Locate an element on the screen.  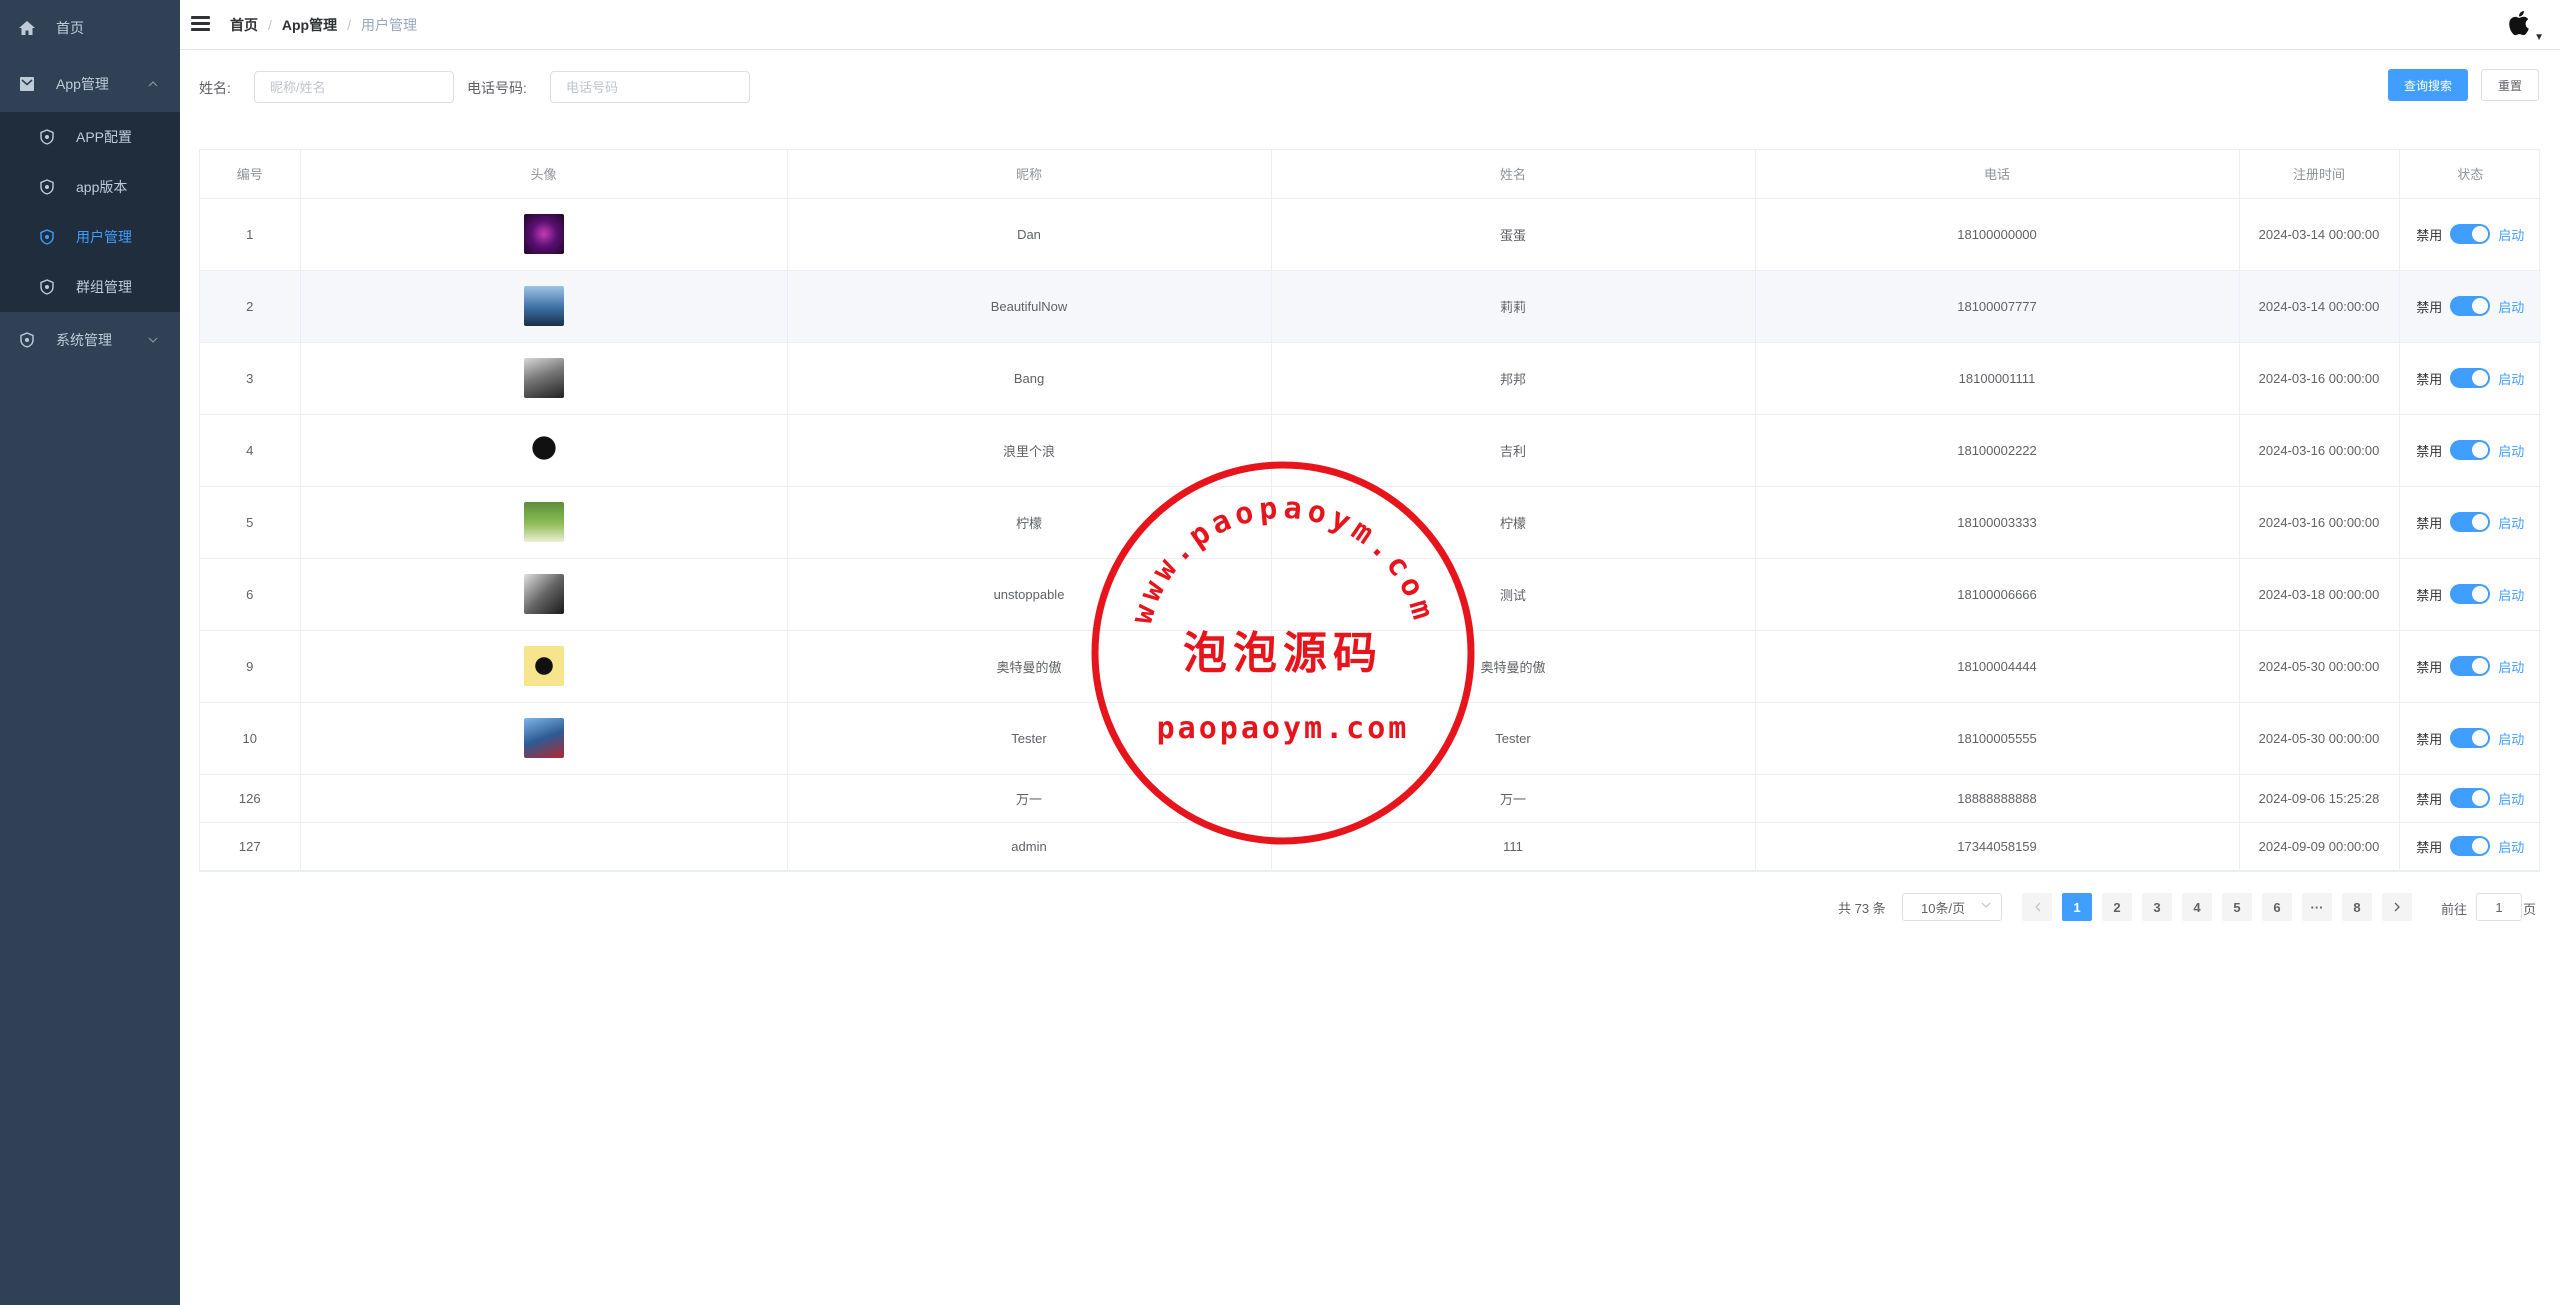
page-button: 1 is located at coordinates (2077, 907).